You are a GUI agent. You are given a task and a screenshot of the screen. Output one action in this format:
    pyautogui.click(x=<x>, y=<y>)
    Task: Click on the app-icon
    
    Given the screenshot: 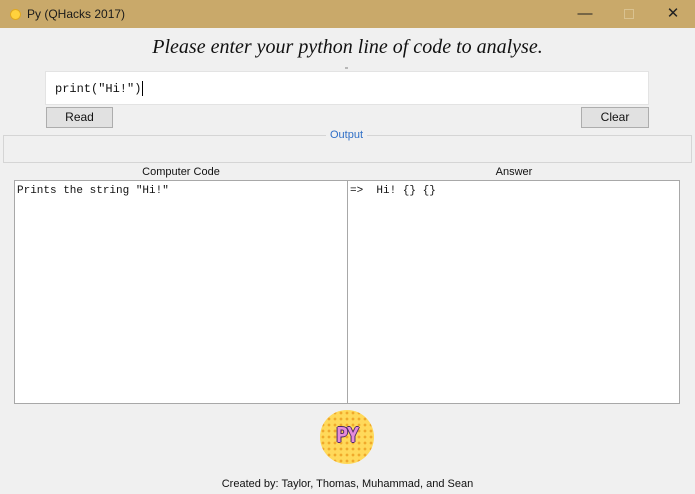 What is the action you would take?
    pyautogui.click(x=15, y=14)
    